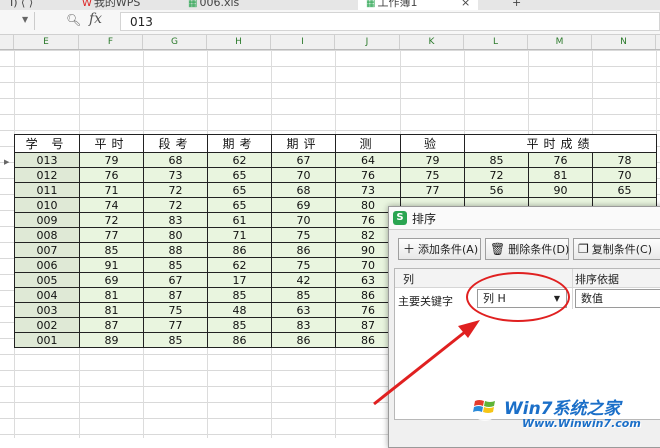 The width and height of the screenshot is (660, 448). Describe the element at coordinates (111, 5) in the screenshot. I see `tab-my-wps: W 我的WPS` at that location.